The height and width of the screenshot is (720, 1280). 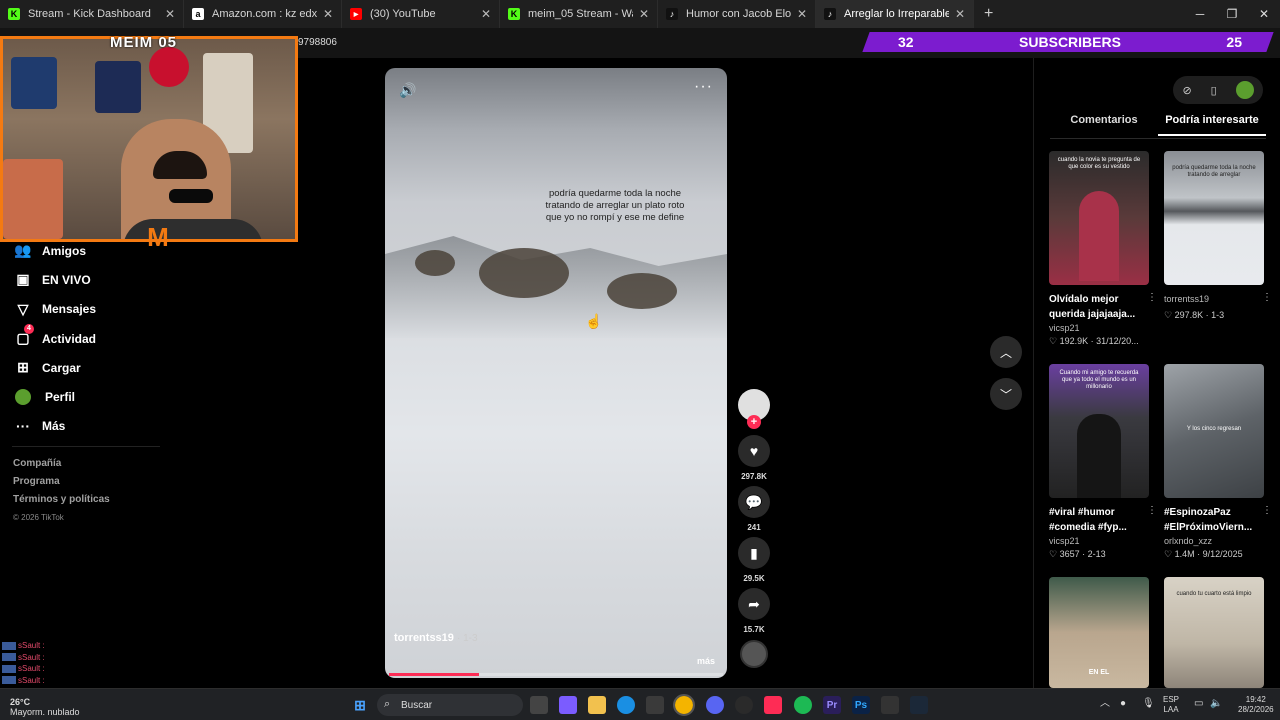 What do you see at coordinates (754, 654) in the screenshot?
I see `music-disc-icon` at bounding box center [754, 654].